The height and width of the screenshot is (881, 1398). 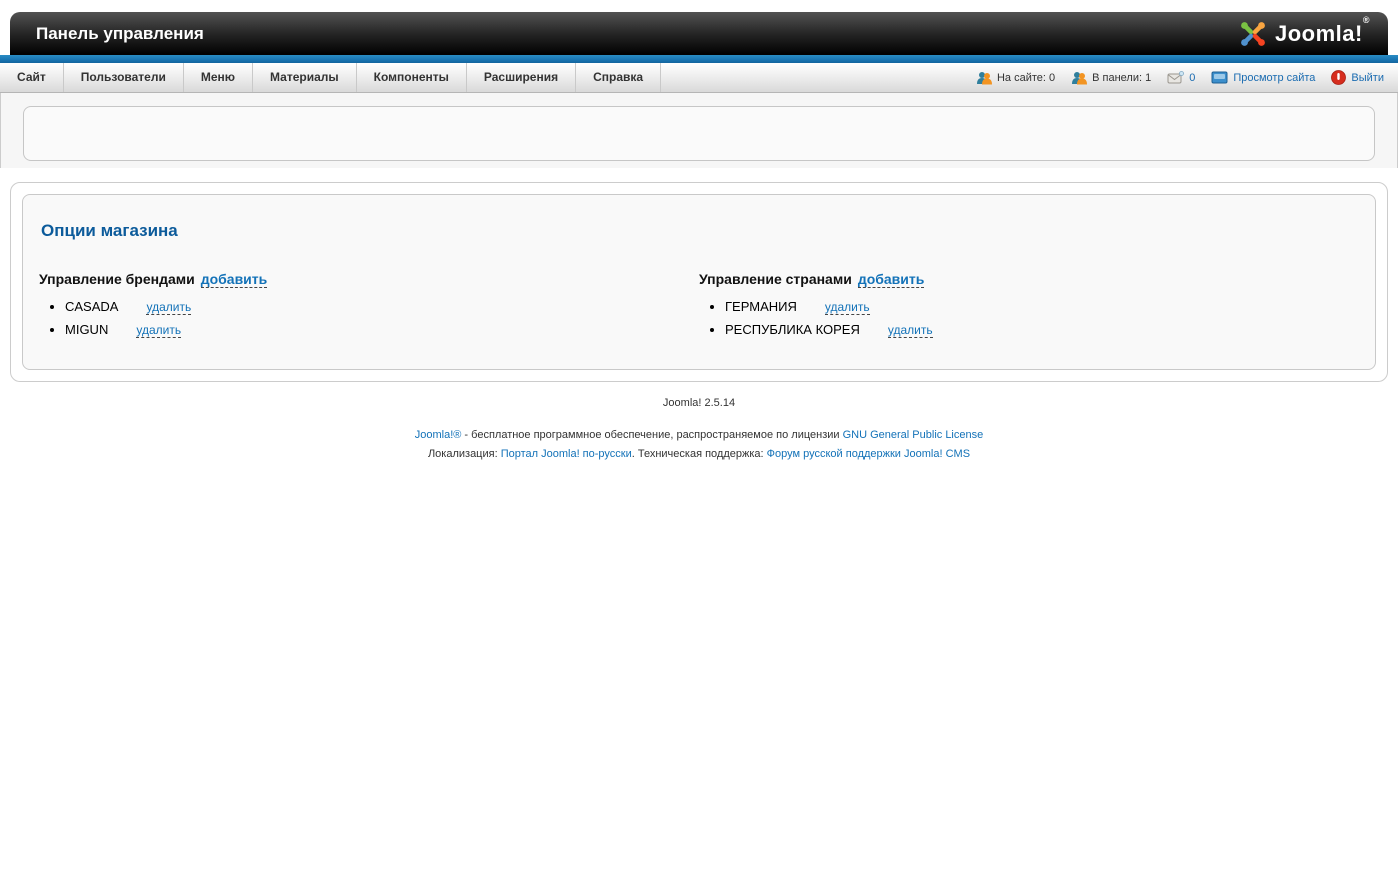 What do you see at coordinates (124, 77) in the screenshot?
I see `menu-item-users: Пользователи` at bounding box center [124, 77].